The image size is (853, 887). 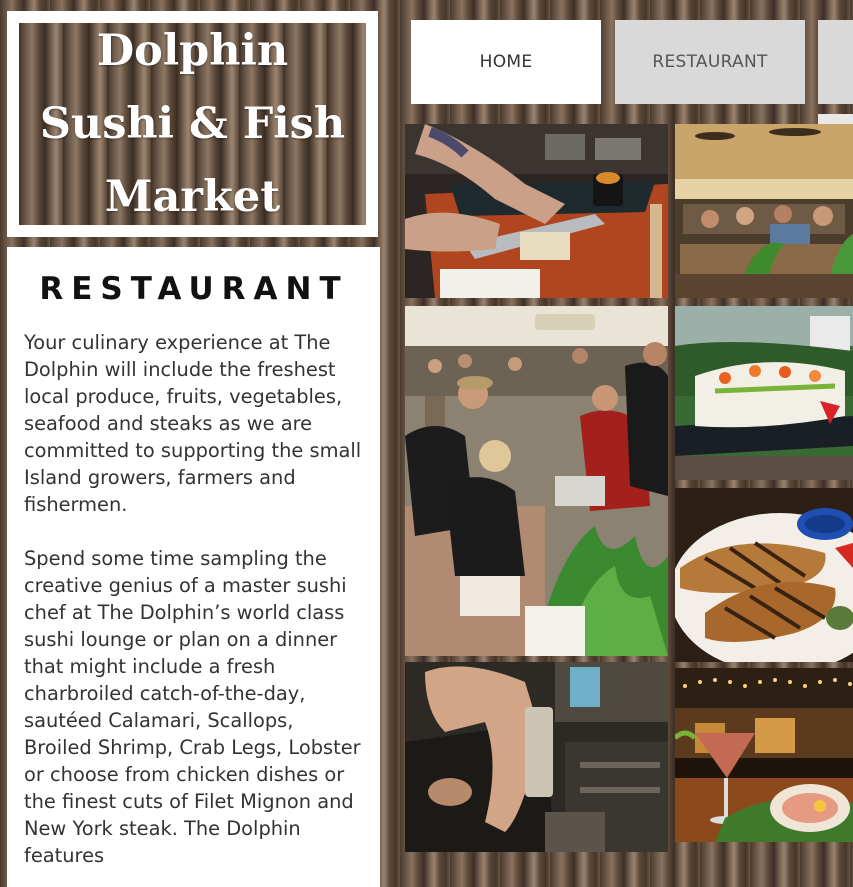 I want to click on logo-line-2: Sushi & Fish, so click(x=192, y=123).